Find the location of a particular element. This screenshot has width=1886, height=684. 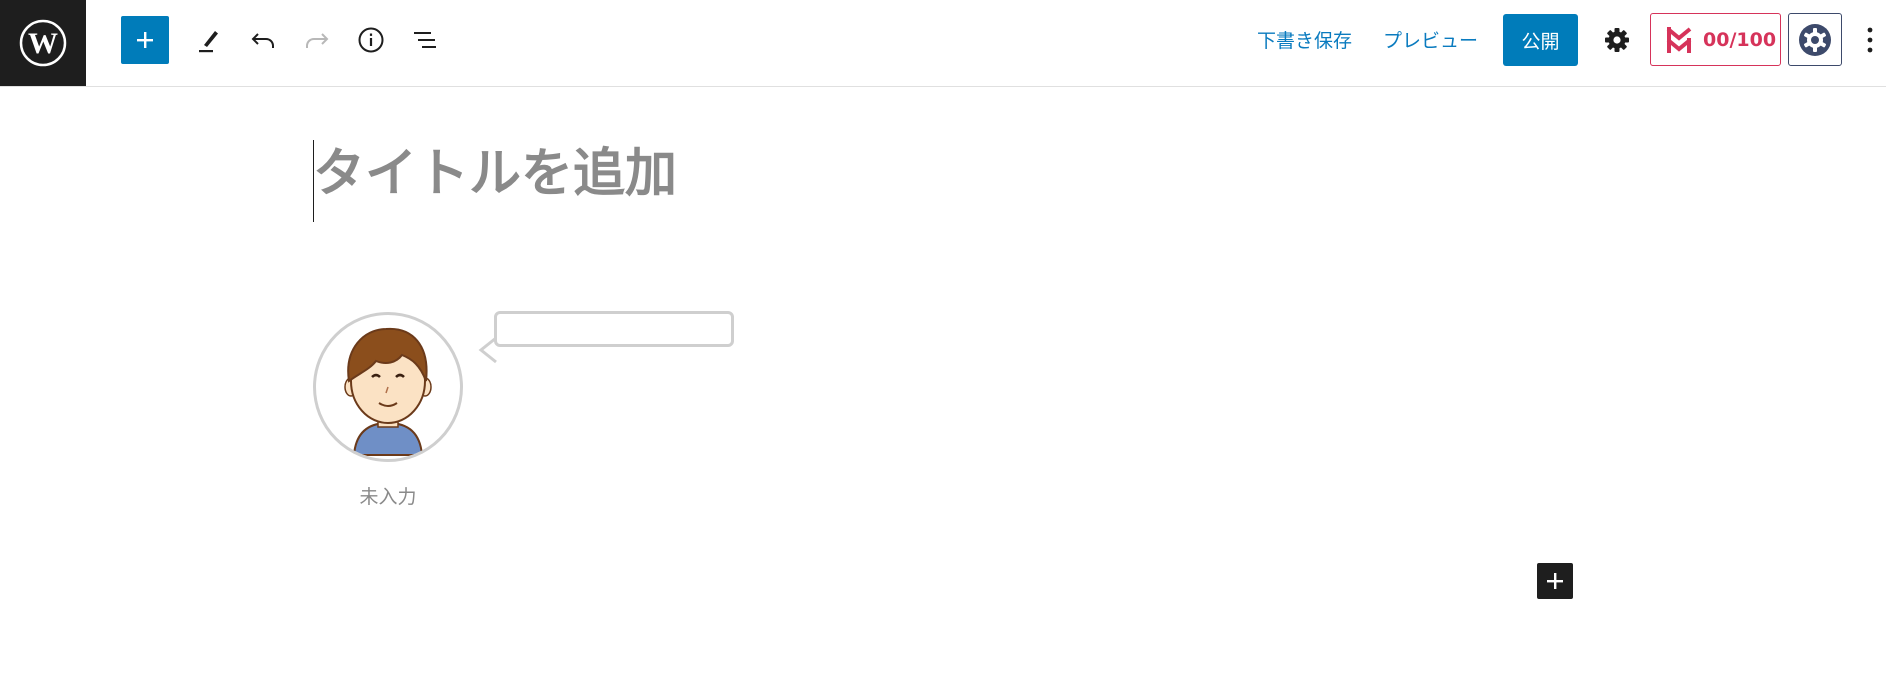

speaker-avatar is located at coordinates (388, 387).